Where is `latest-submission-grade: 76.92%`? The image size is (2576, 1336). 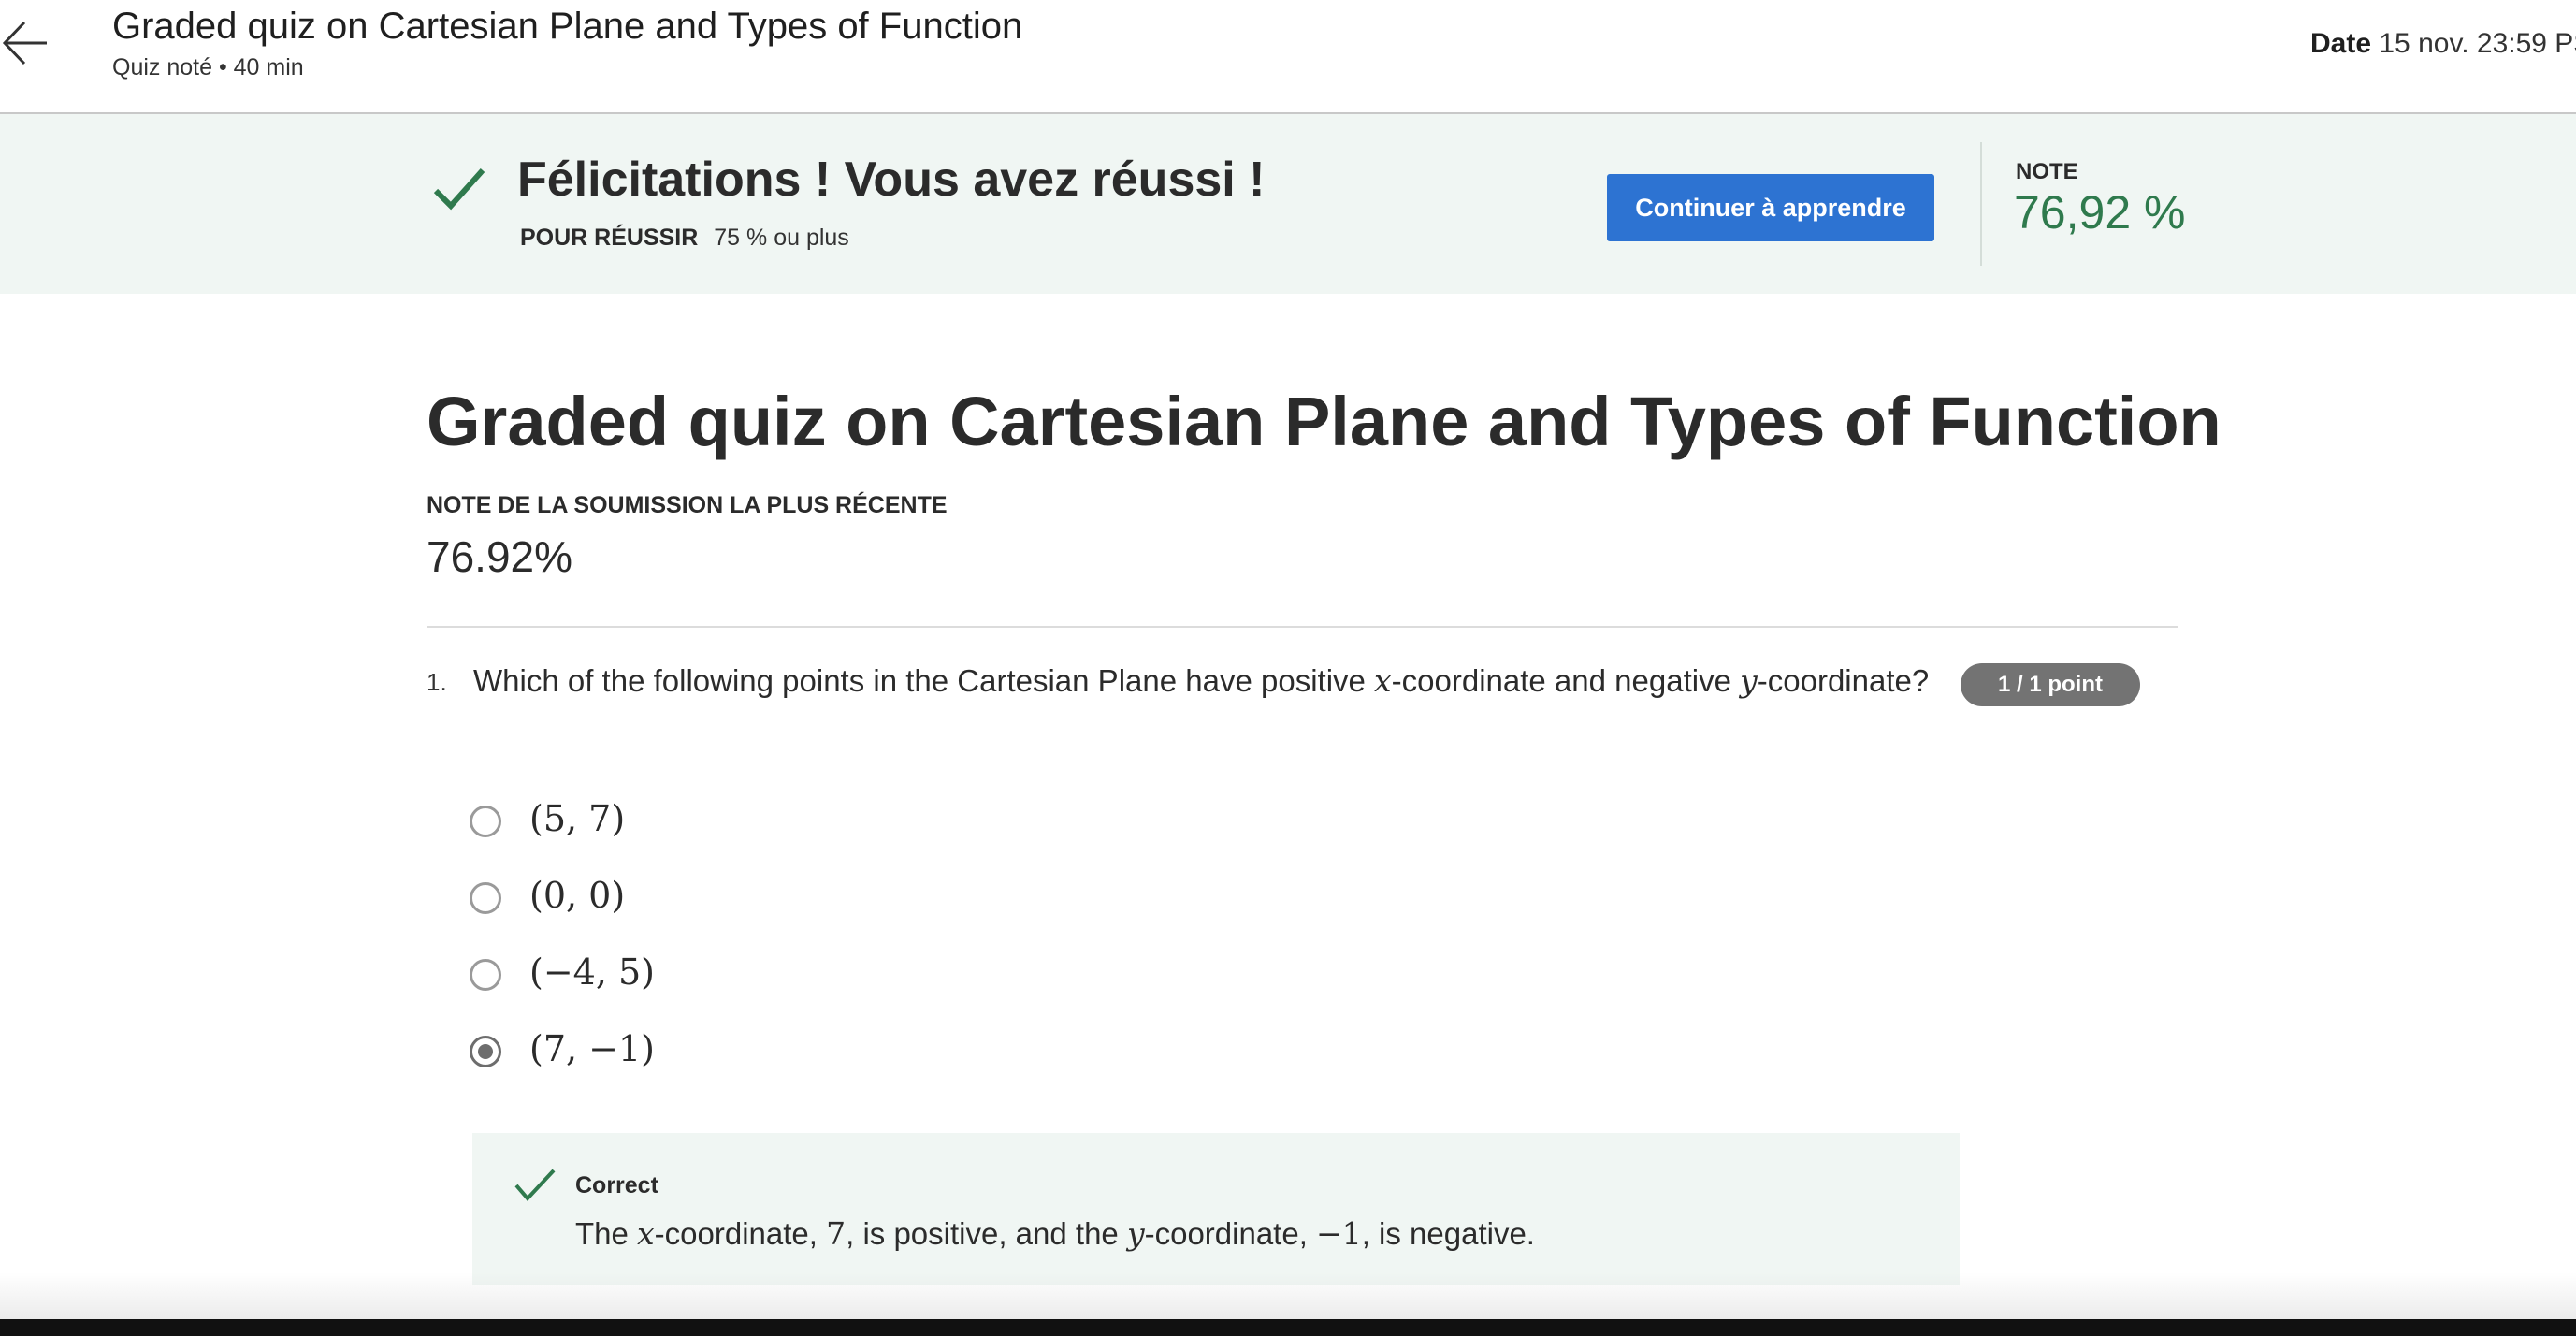
latest-submission-grade: 76.92% is located at coordinates (500, 556).